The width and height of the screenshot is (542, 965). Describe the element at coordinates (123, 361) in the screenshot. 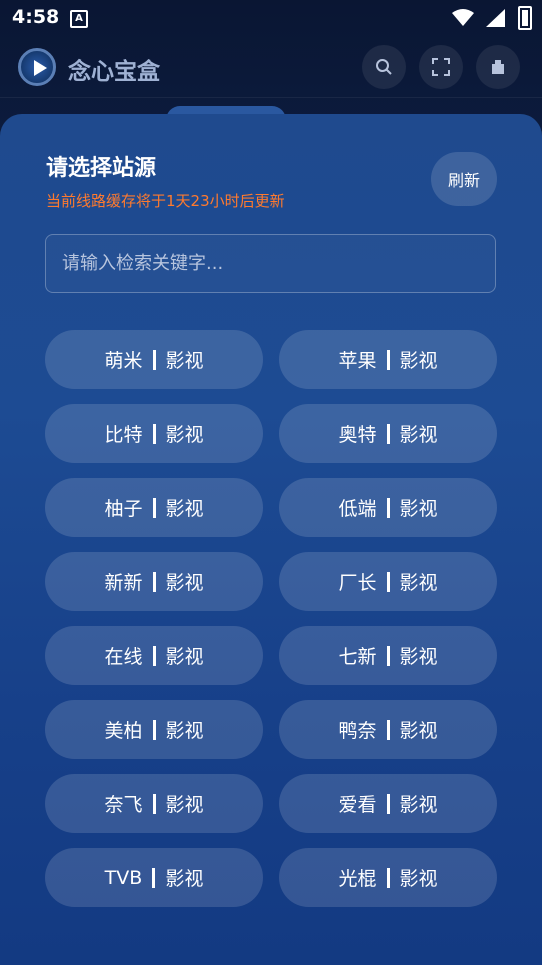

I see `source-name: 萌米` at that location.